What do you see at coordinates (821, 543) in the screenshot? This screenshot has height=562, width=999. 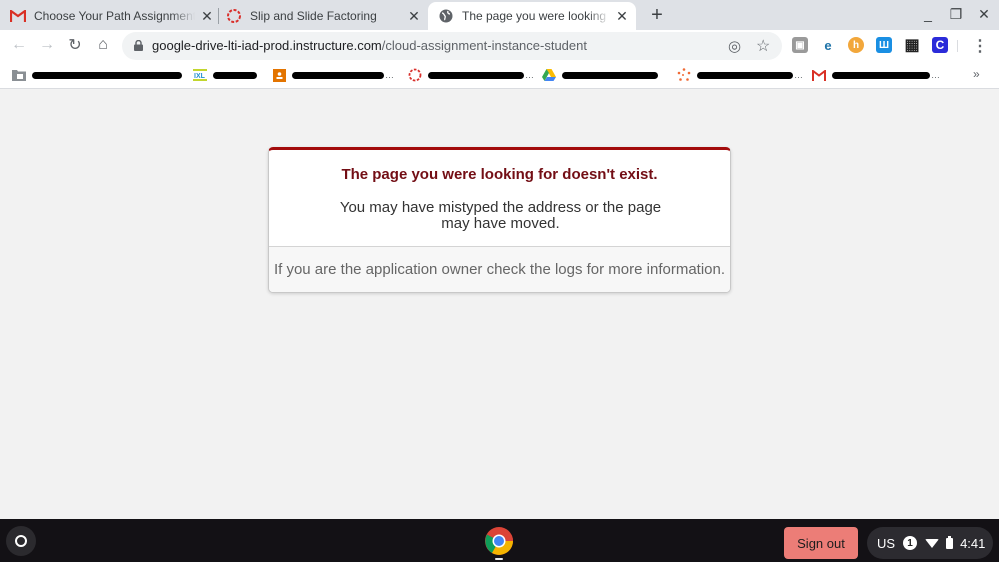 I see `sign-out-button: Sign out` at bounding box center [821, 543].